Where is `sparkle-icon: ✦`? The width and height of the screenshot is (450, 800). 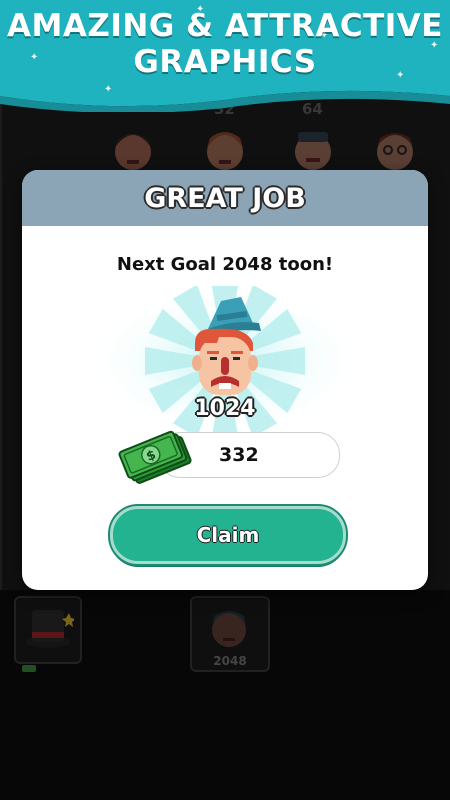
sparkle-icon: ✦ is located at coordinates (108, 89).